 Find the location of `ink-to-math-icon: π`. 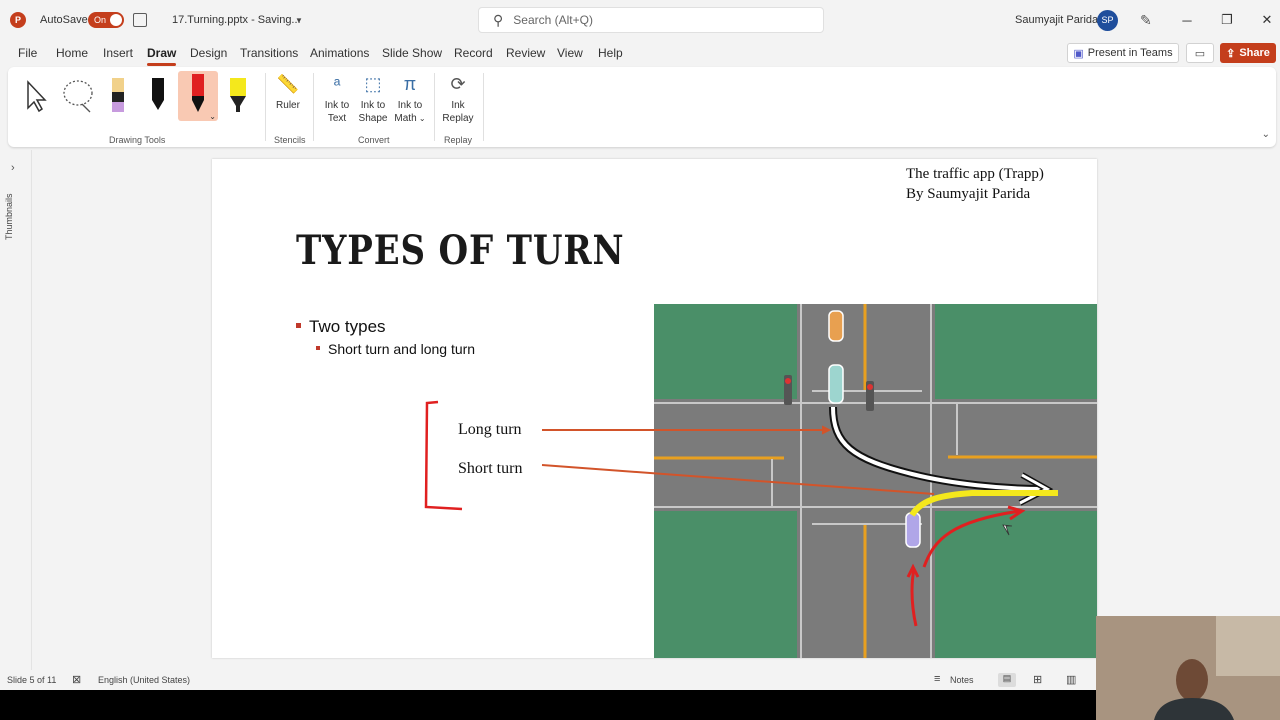

ink-to-math-icon: π is located at coordinates (410, 83).